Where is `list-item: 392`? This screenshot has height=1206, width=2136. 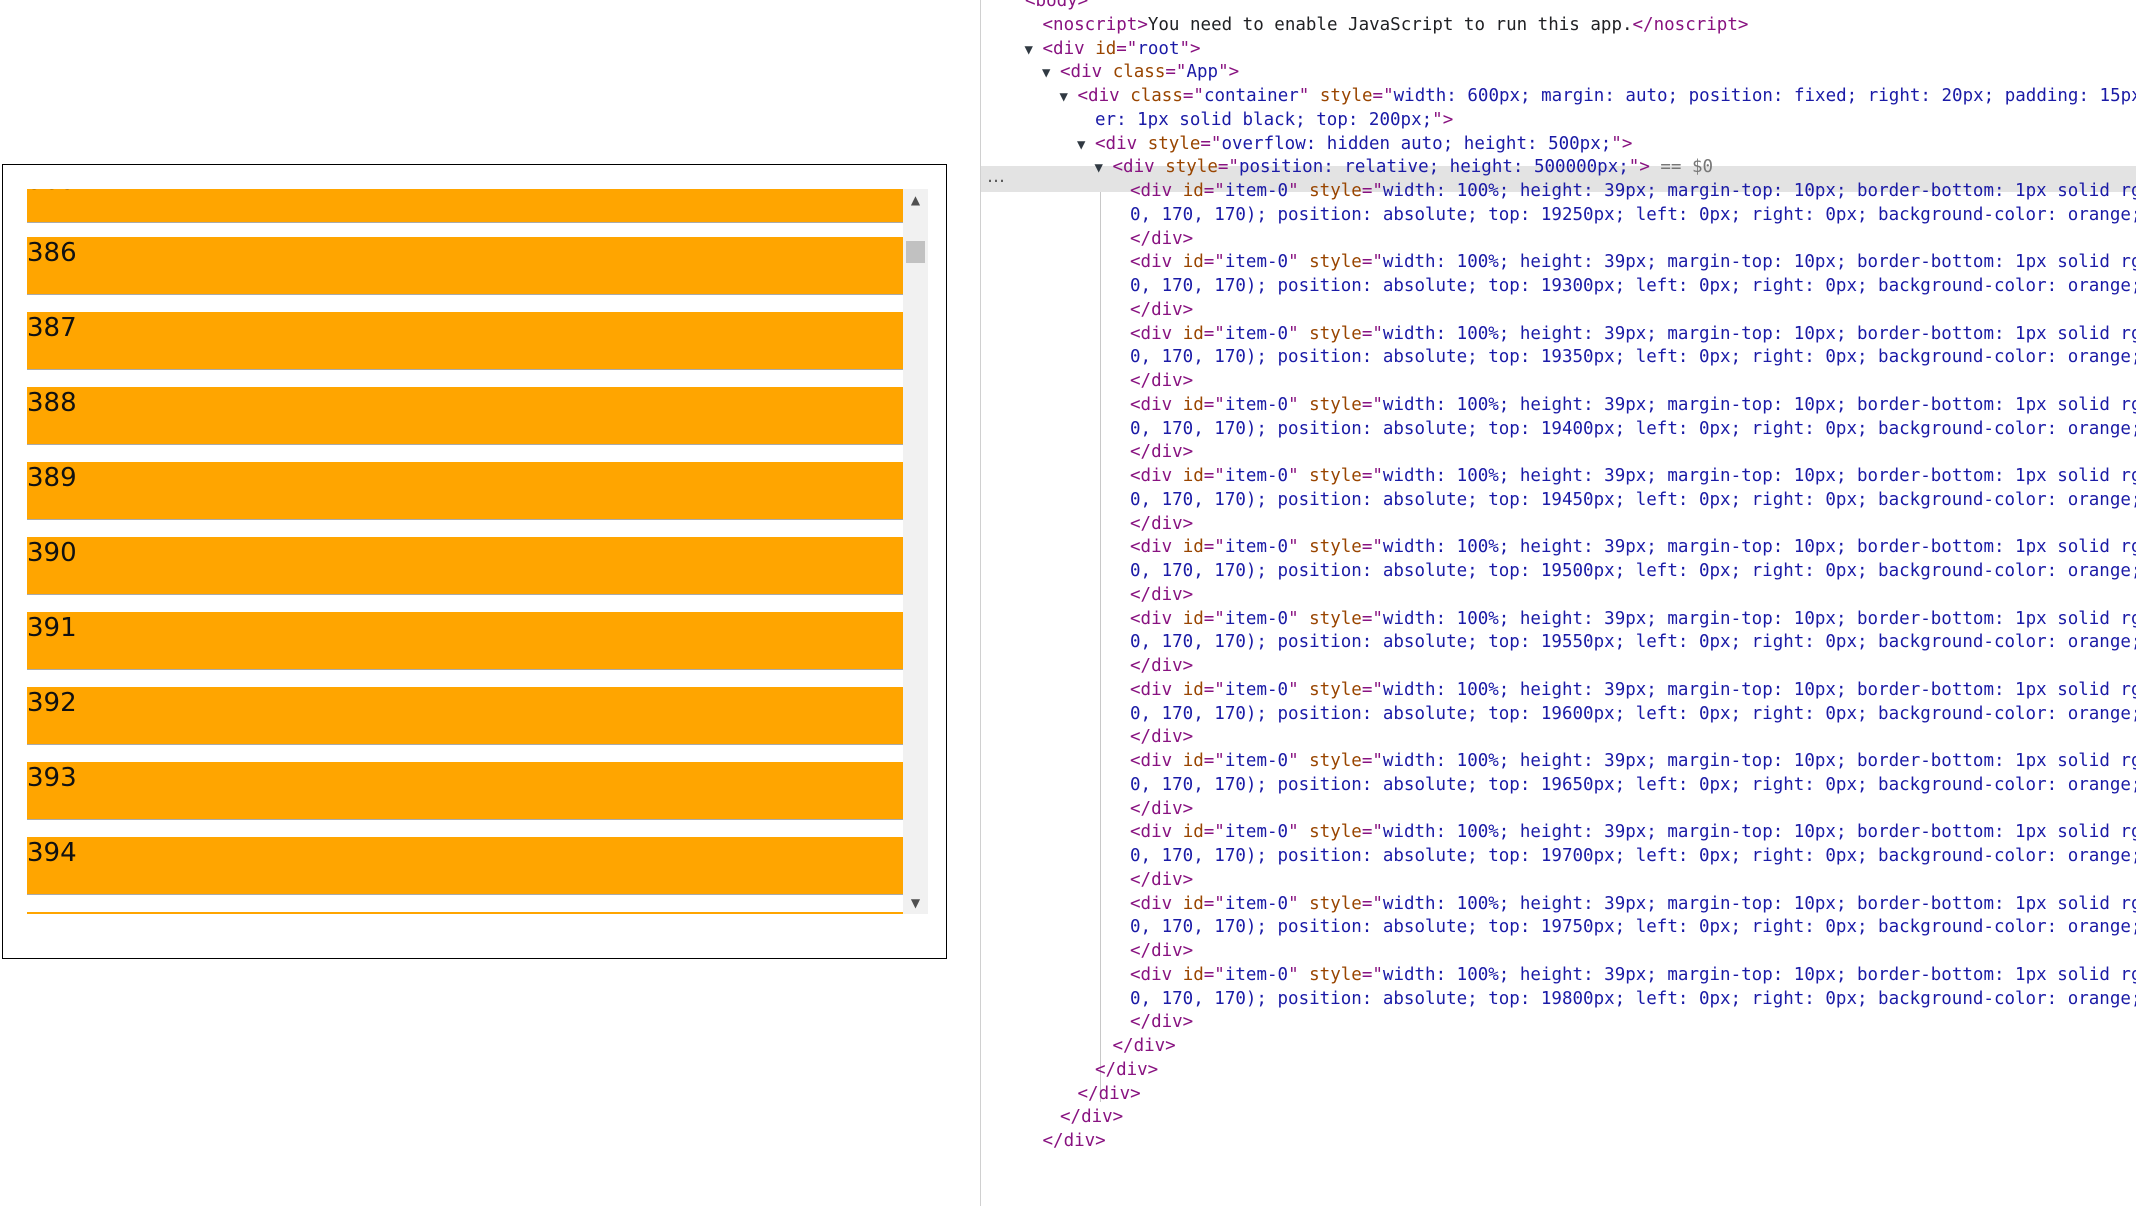 list-item: 392 is located at coordinates (465, 716).